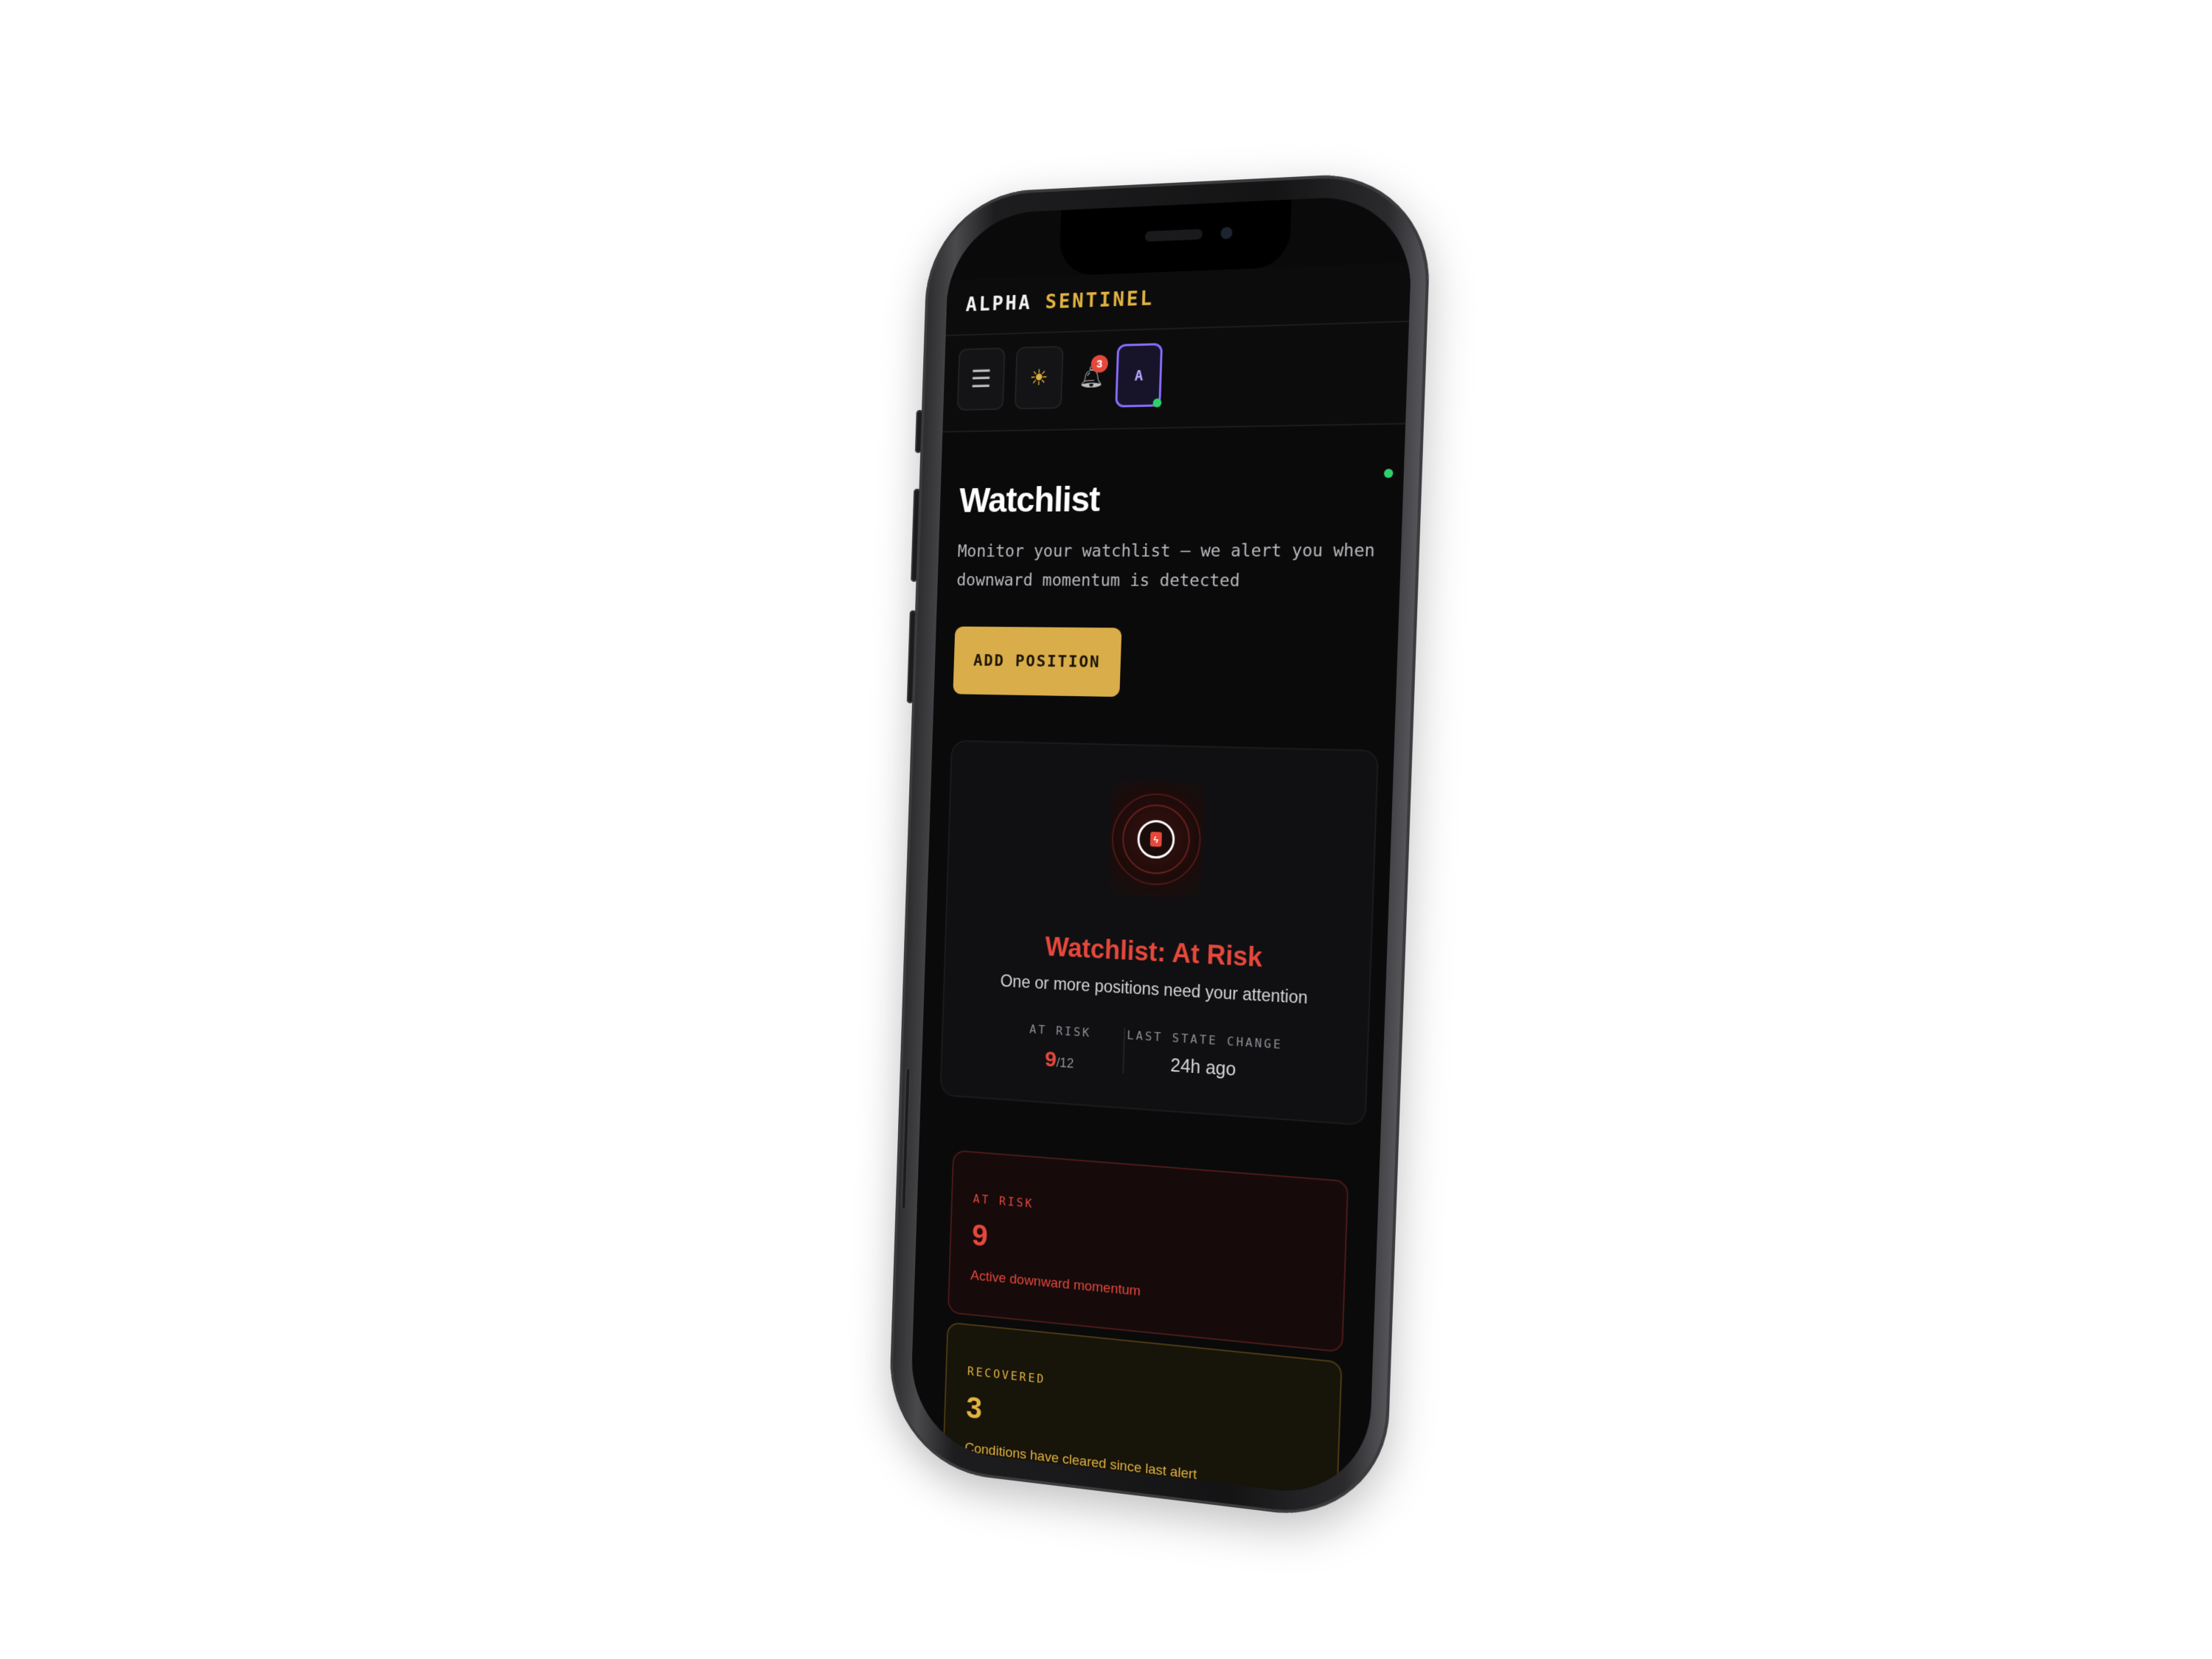  I want to click on camera-icon, so click(1226, 233).